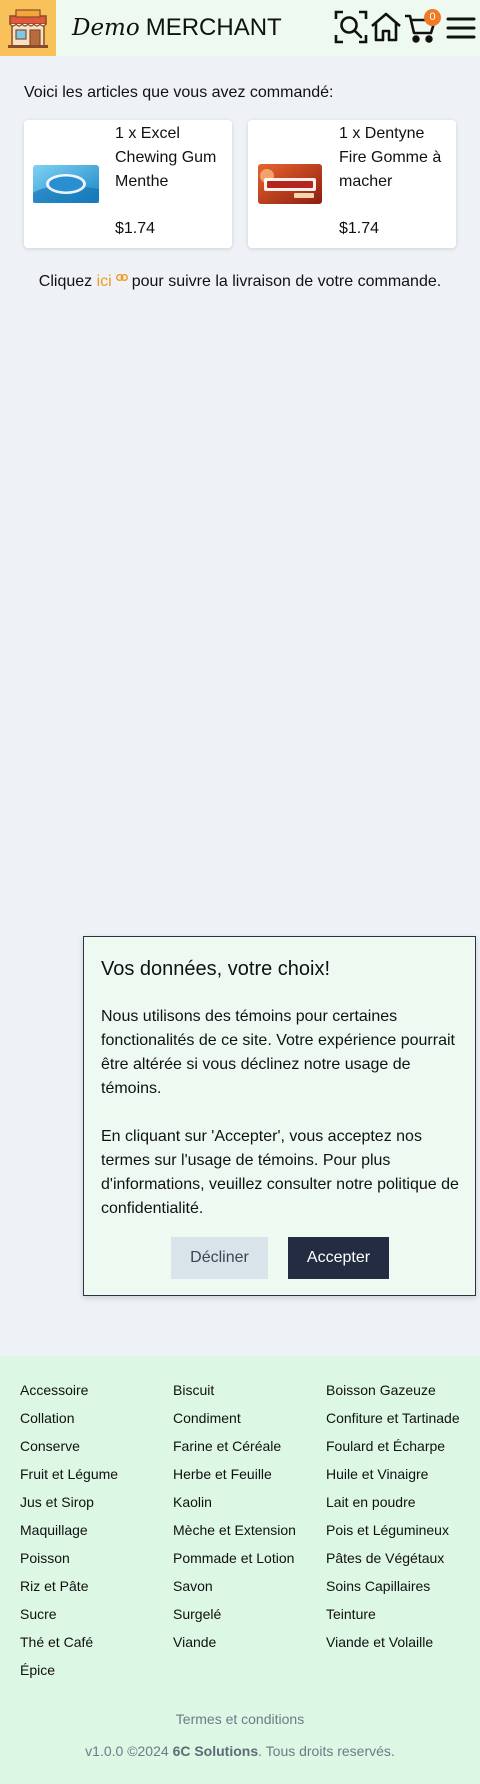  What do you see at coordinates (386, 27) in the screenshot?
I see `home-icon` at bounding box center [386, 27].